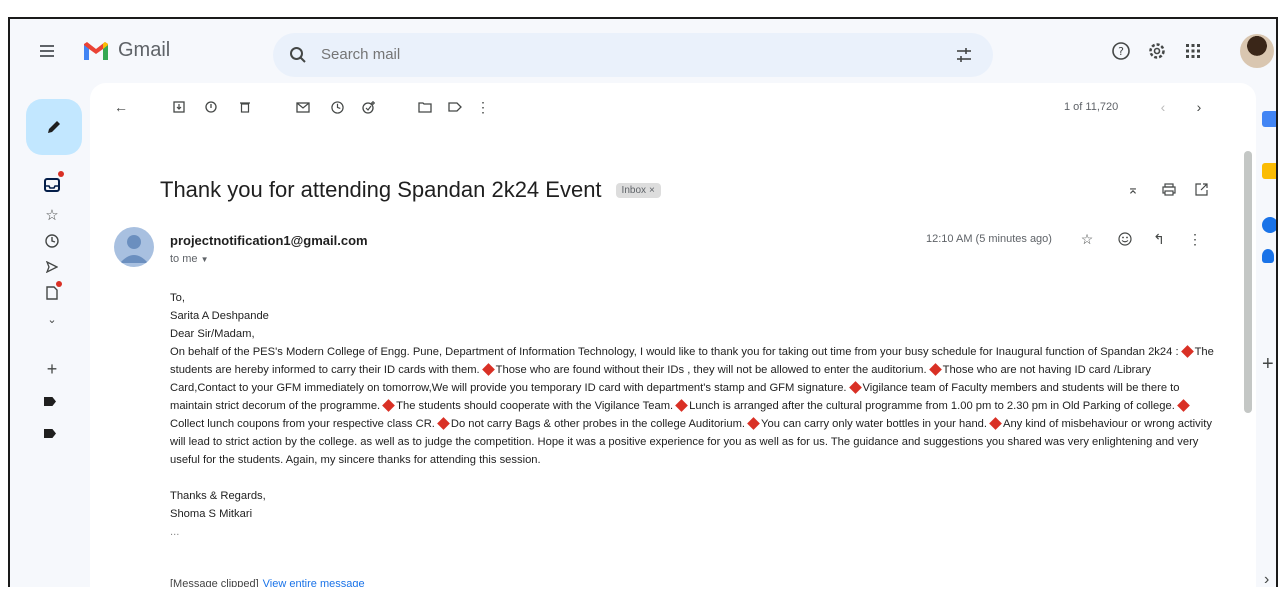 Image resolution: width=1281 pixels, height=590 pixels. I want to click on calendar-icon, so click(1269, 119).